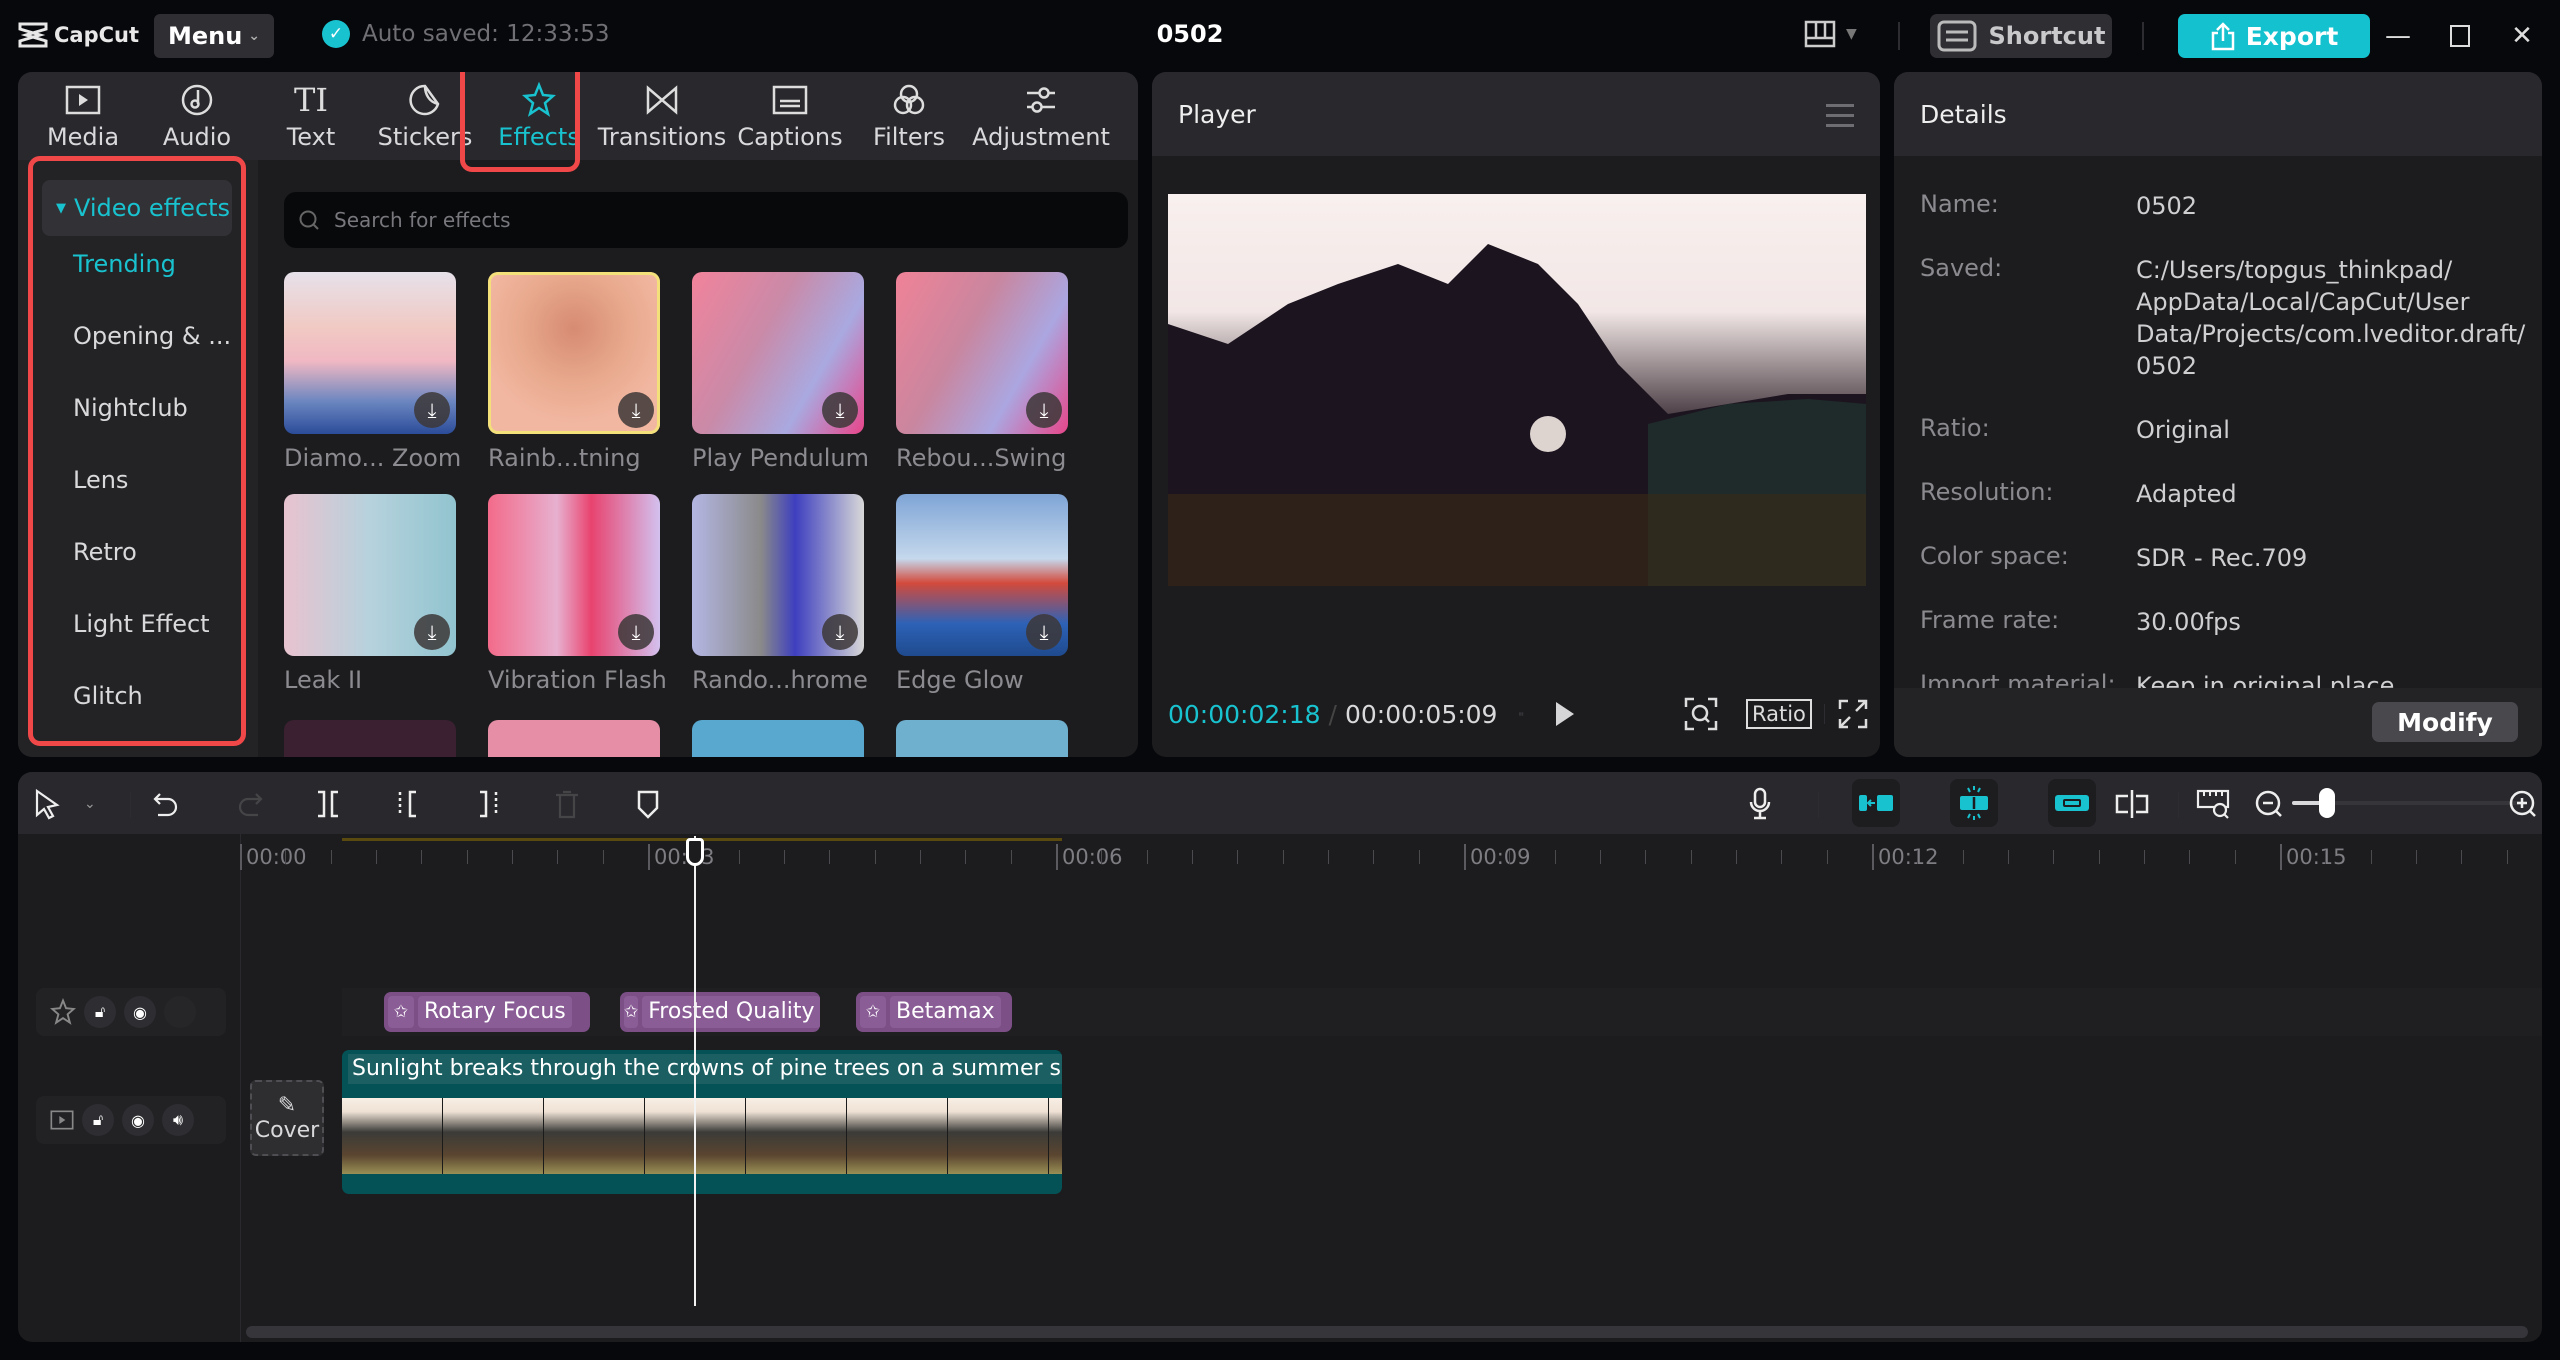 This screenshot has width=2560, height=1360. Describe the element at coordinates (487, 1012) in the screenshot. I see `effect-clip-rotary-focus: ✩ Rotary Focus` at that location.